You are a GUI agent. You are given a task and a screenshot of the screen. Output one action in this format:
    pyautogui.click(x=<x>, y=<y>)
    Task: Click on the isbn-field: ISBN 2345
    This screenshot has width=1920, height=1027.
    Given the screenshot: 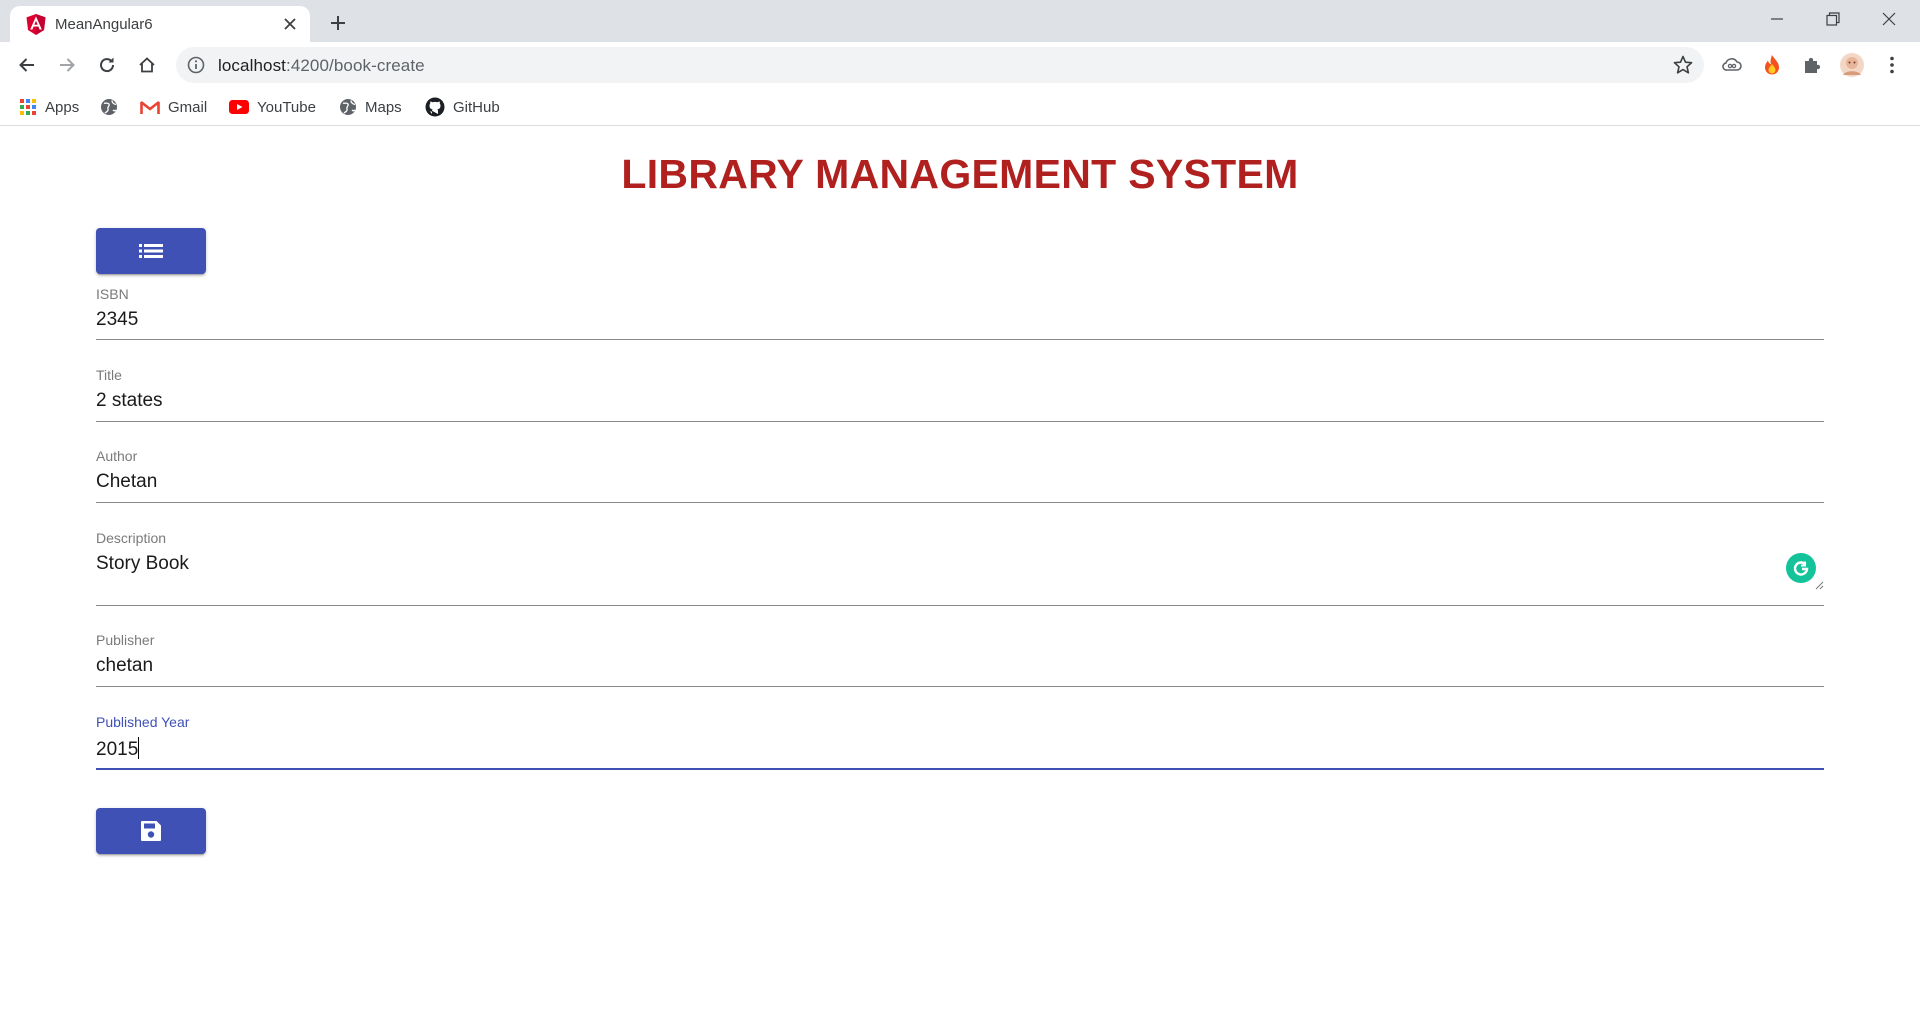 What is the action you would take?
    pyautogui.click(x=960, y=313)
    